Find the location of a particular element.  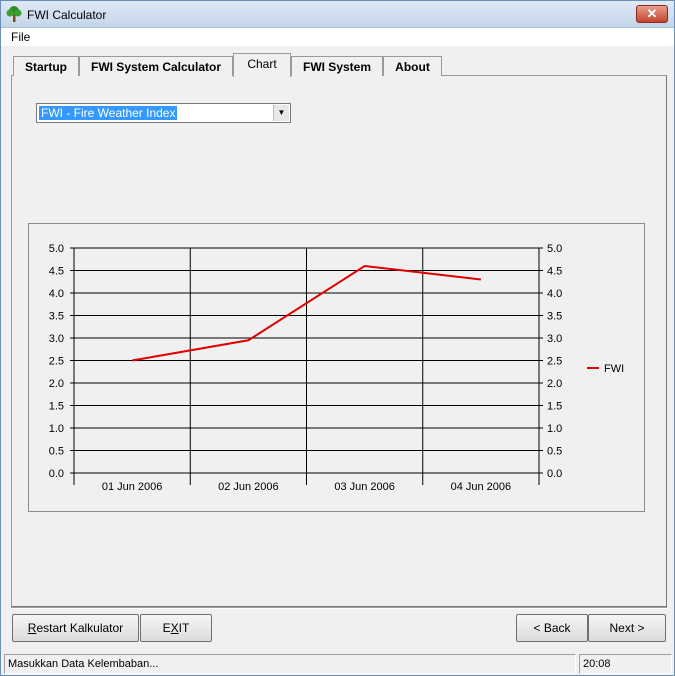

tab-startup: Startup is located at coordinates (46, 66).